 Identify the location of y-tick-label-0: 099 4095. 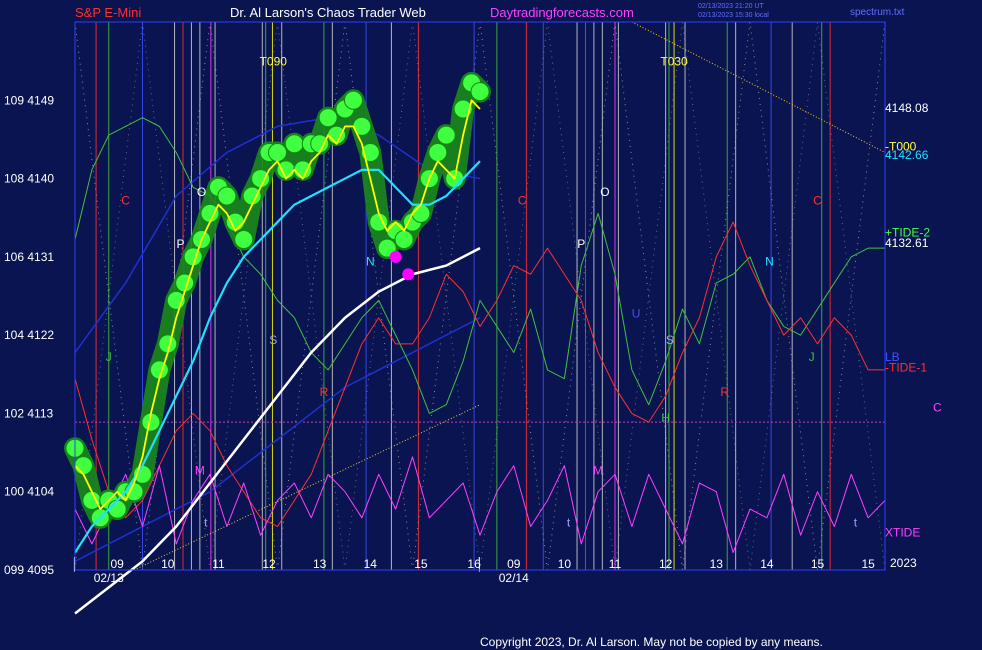
(29, 570).